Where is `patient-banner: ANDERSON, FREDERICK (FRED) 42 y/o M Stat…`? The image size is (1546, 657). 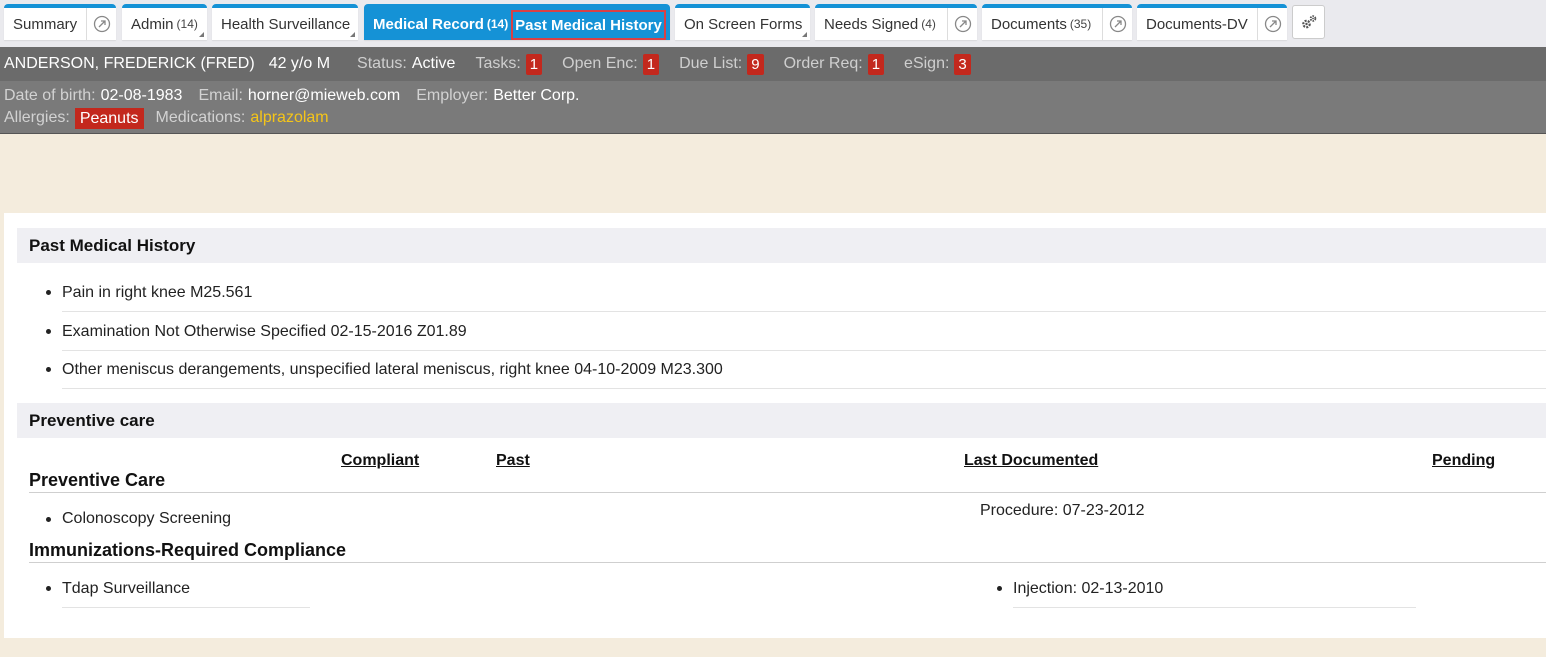
patient-banner: ANDERSON, FREDERICK (FRED) 42 y/o M Stat… is located at coordinates (773, 64).